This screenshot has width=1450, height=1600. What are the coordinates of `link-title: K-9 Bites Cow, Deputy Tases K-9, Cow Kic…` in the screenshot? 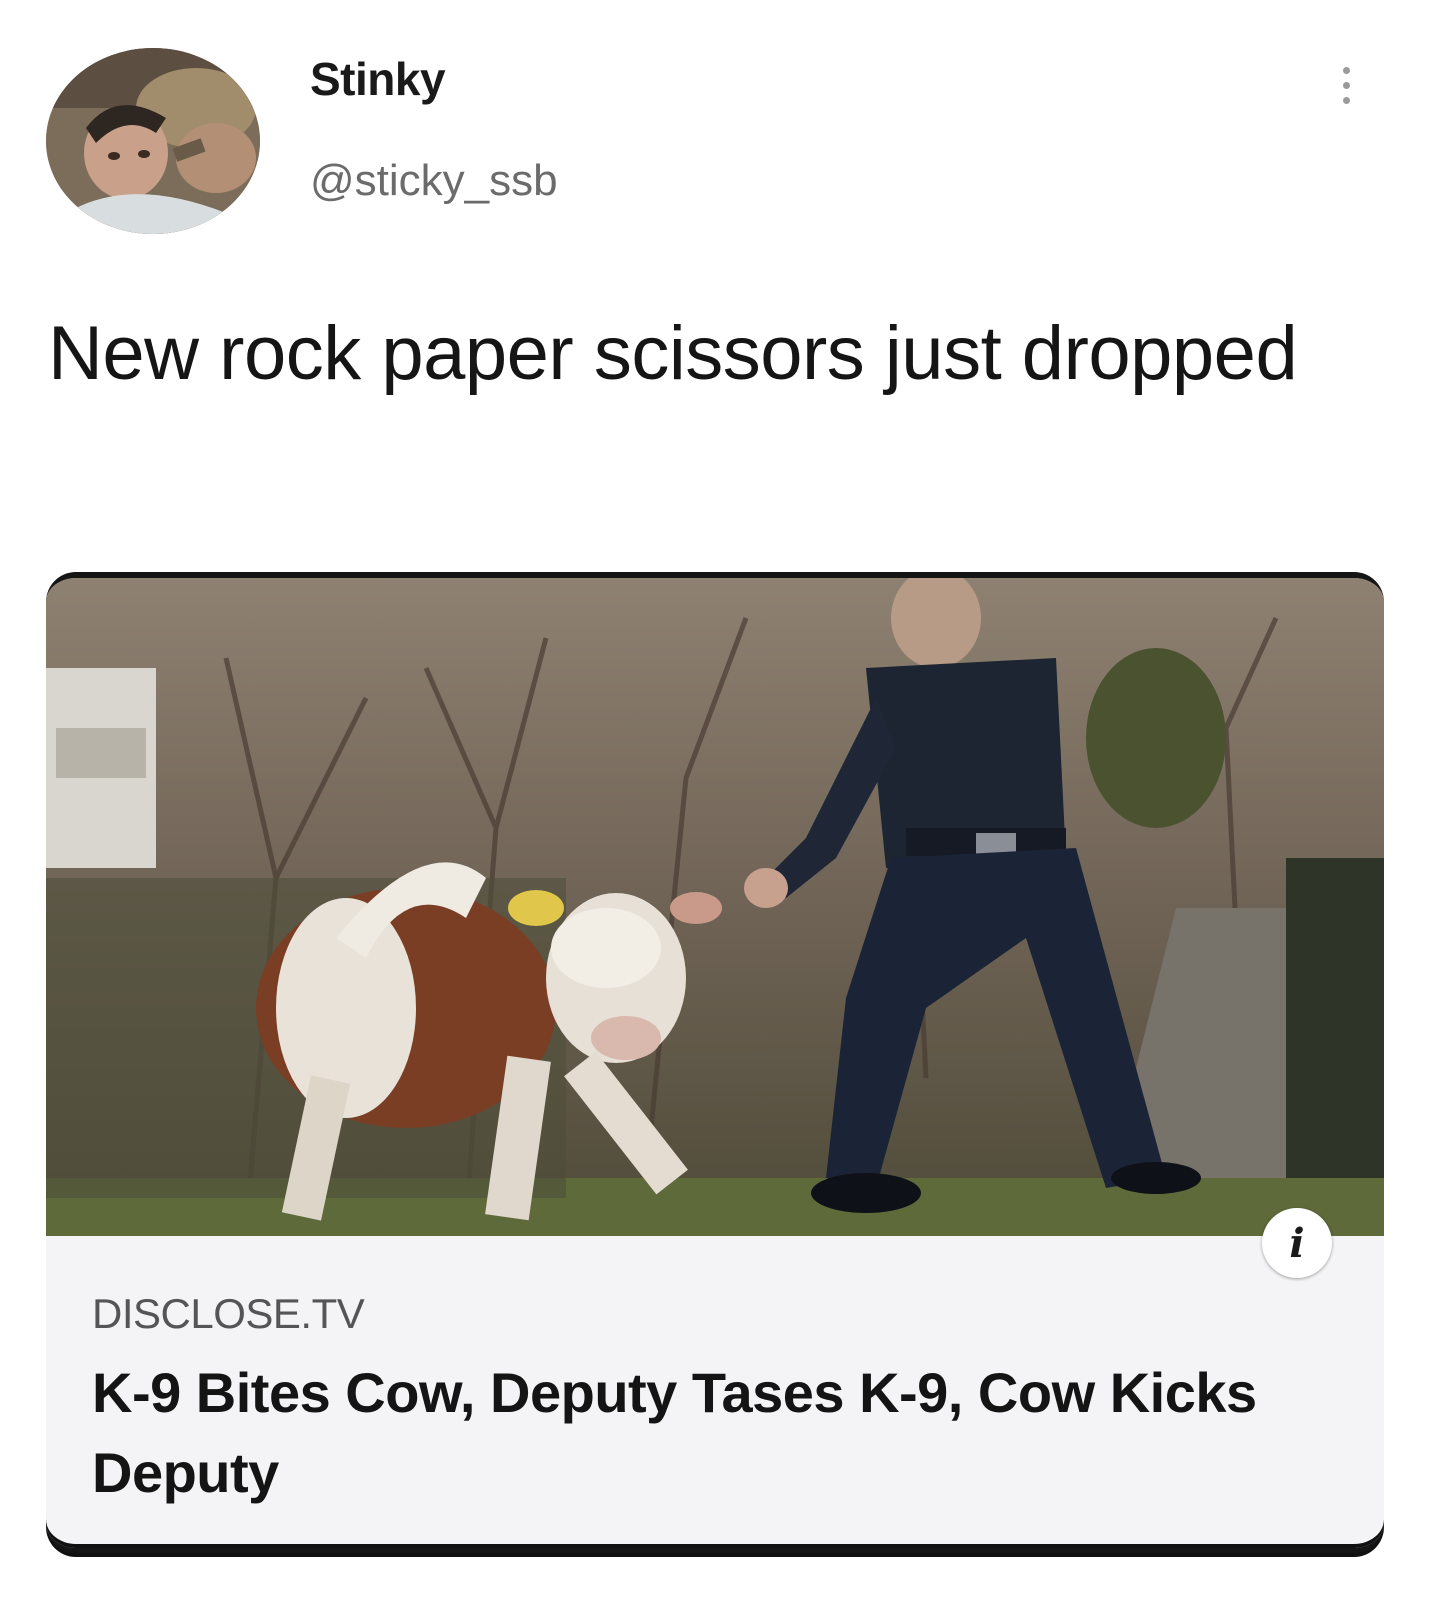 It's located at (712, 1433).